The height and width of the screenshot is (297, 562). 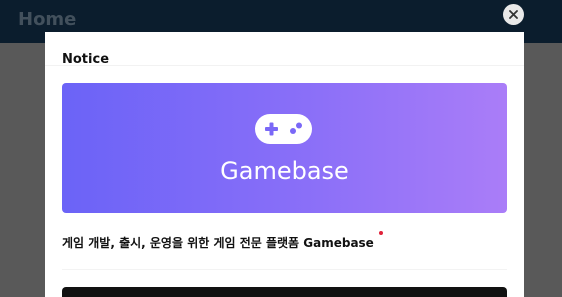 I want to click on close-button, so click(x=513, y=14).